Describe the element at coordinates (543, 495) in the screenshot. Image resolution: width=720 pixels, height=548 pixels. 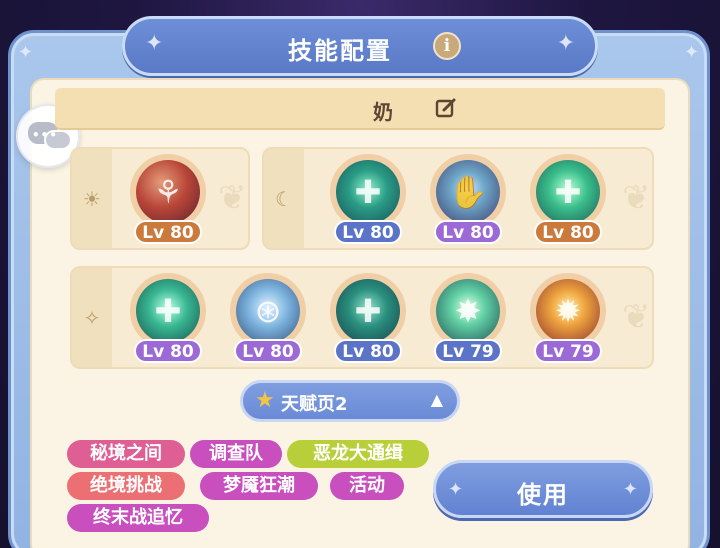
I see `use-button-label: 使用` at that location.